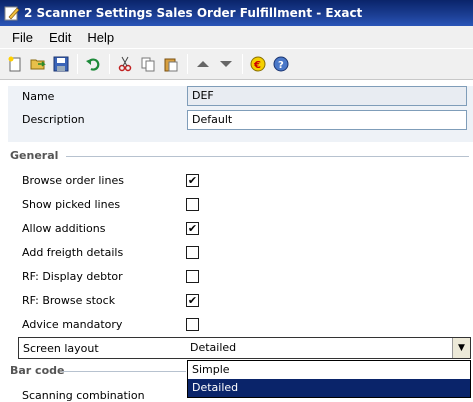 This screenshot has width=473, height=402. I want to click on menu-bar: File Edit Help, so click(236, 37).